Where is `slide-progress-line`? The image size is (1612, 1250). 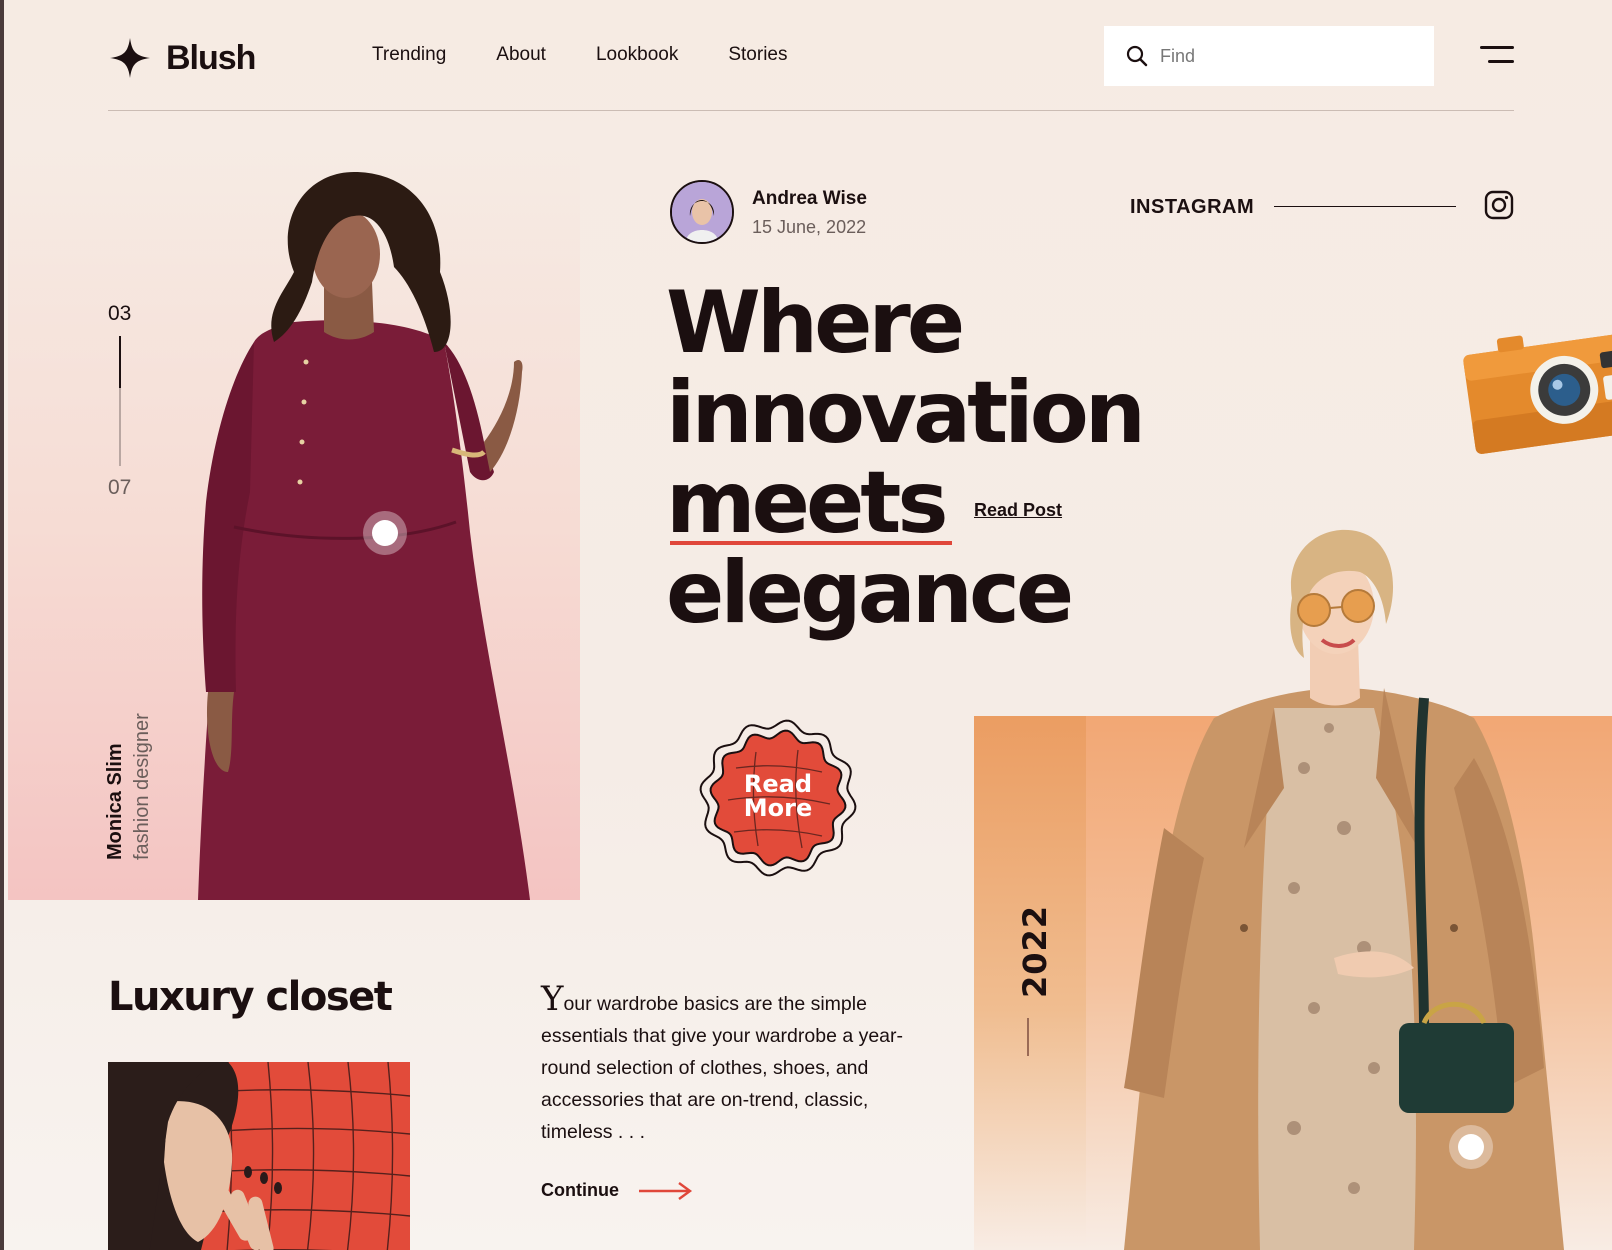
slide-progress-line is located at coordinates (120, 401).